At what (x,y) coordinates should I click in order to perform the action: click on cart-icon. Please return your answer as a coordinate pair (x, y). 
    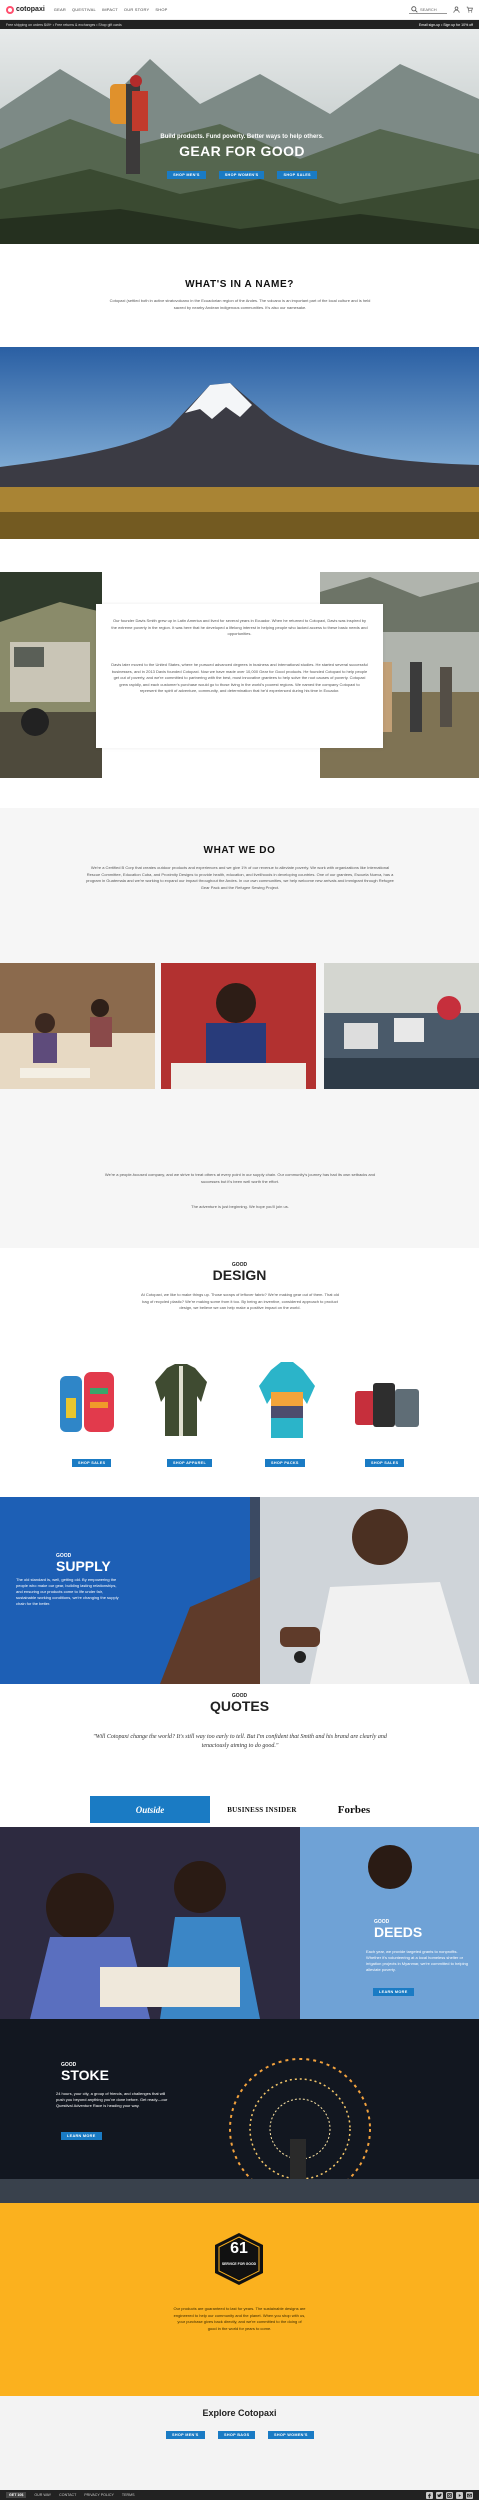
    Looking at the image, I should click on (469, 9).